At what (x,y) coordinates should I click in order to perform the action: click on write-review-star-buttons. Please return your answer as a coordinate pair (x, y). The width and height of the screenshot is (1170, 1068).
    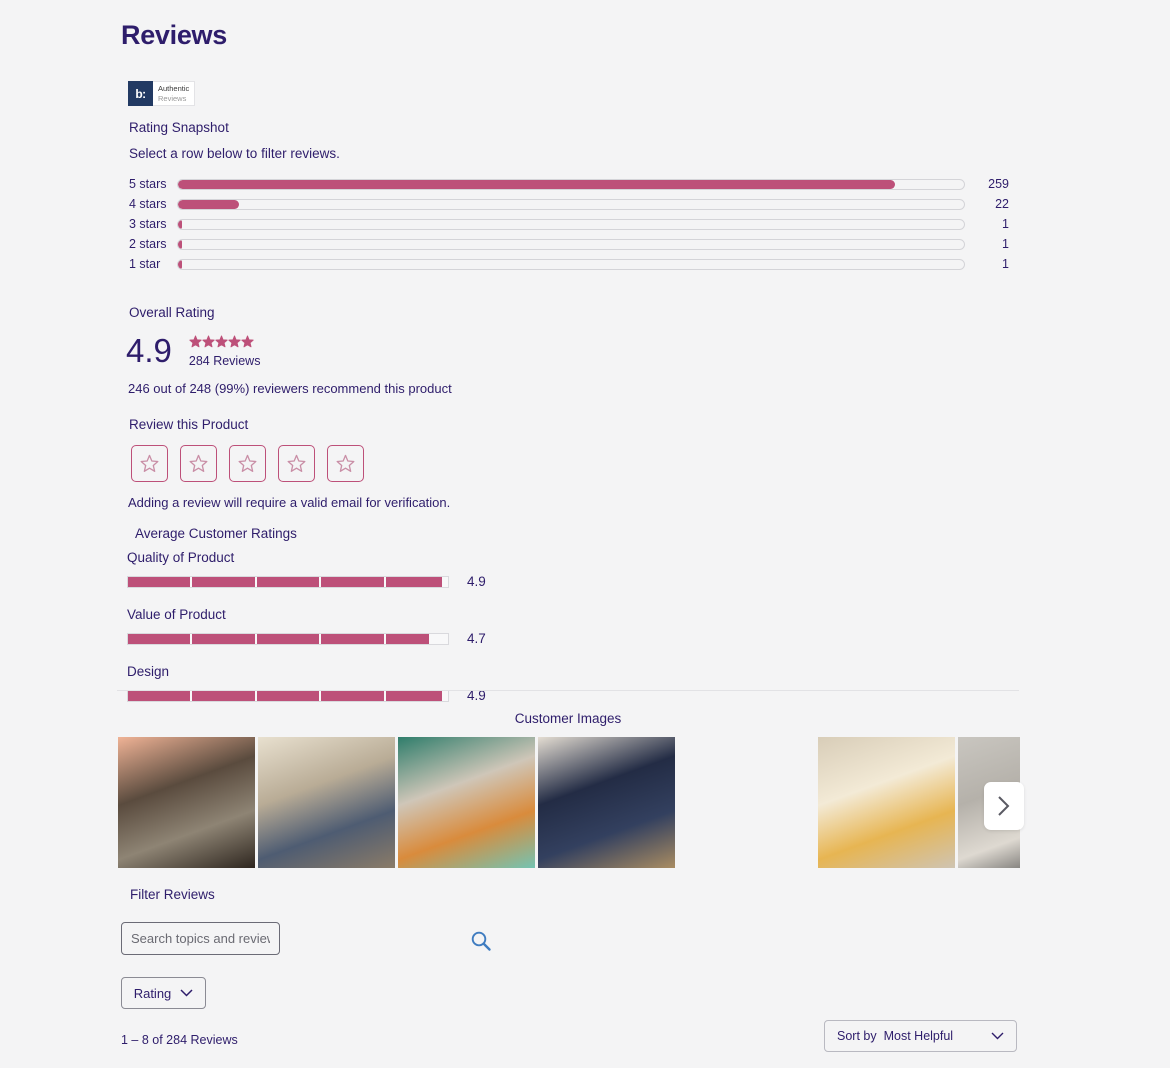
    Looking at the image, I should click on (247, 463).